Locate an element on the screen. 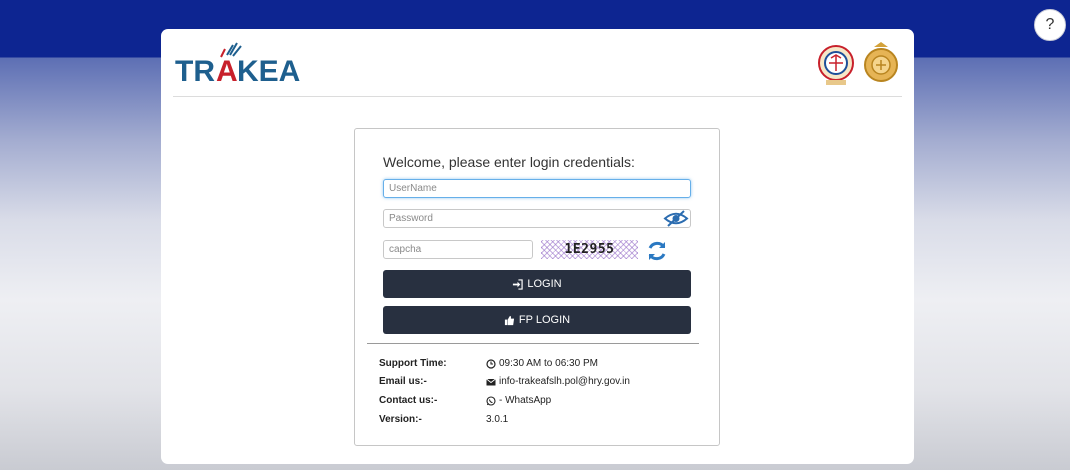  refresh-captcha-icon is located at coordinates (657, 251).